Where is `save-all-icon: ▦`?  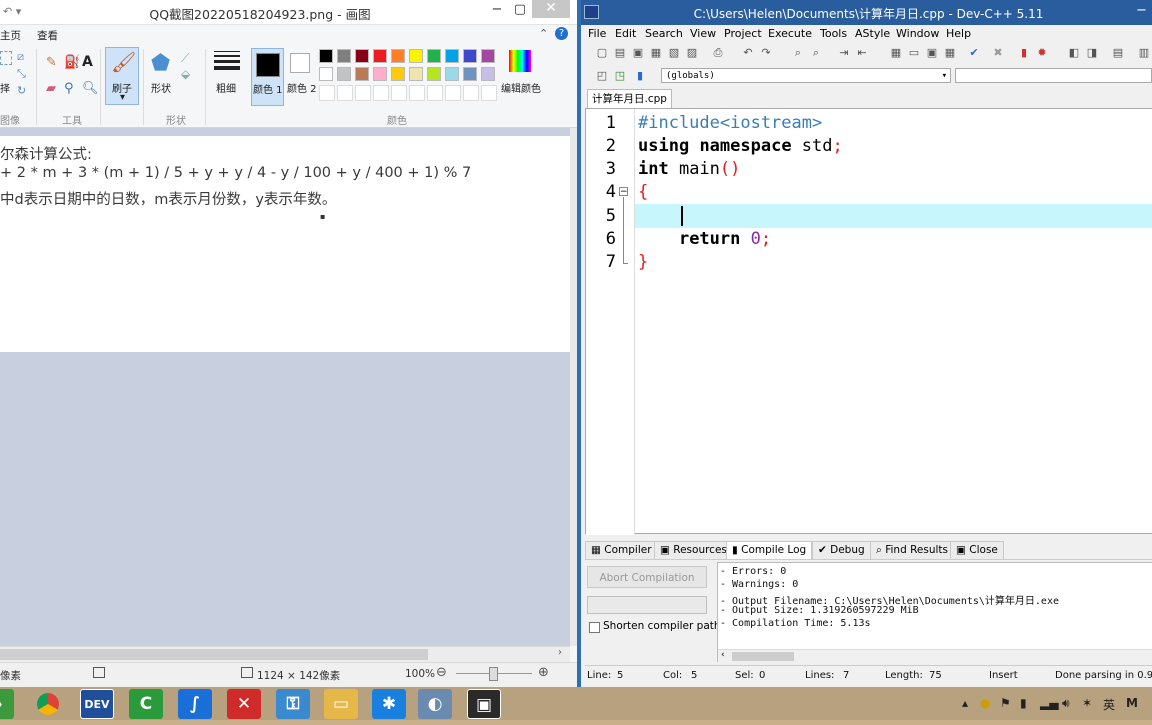
save-all-icon: ▦ is located at coordinates (656, 53).